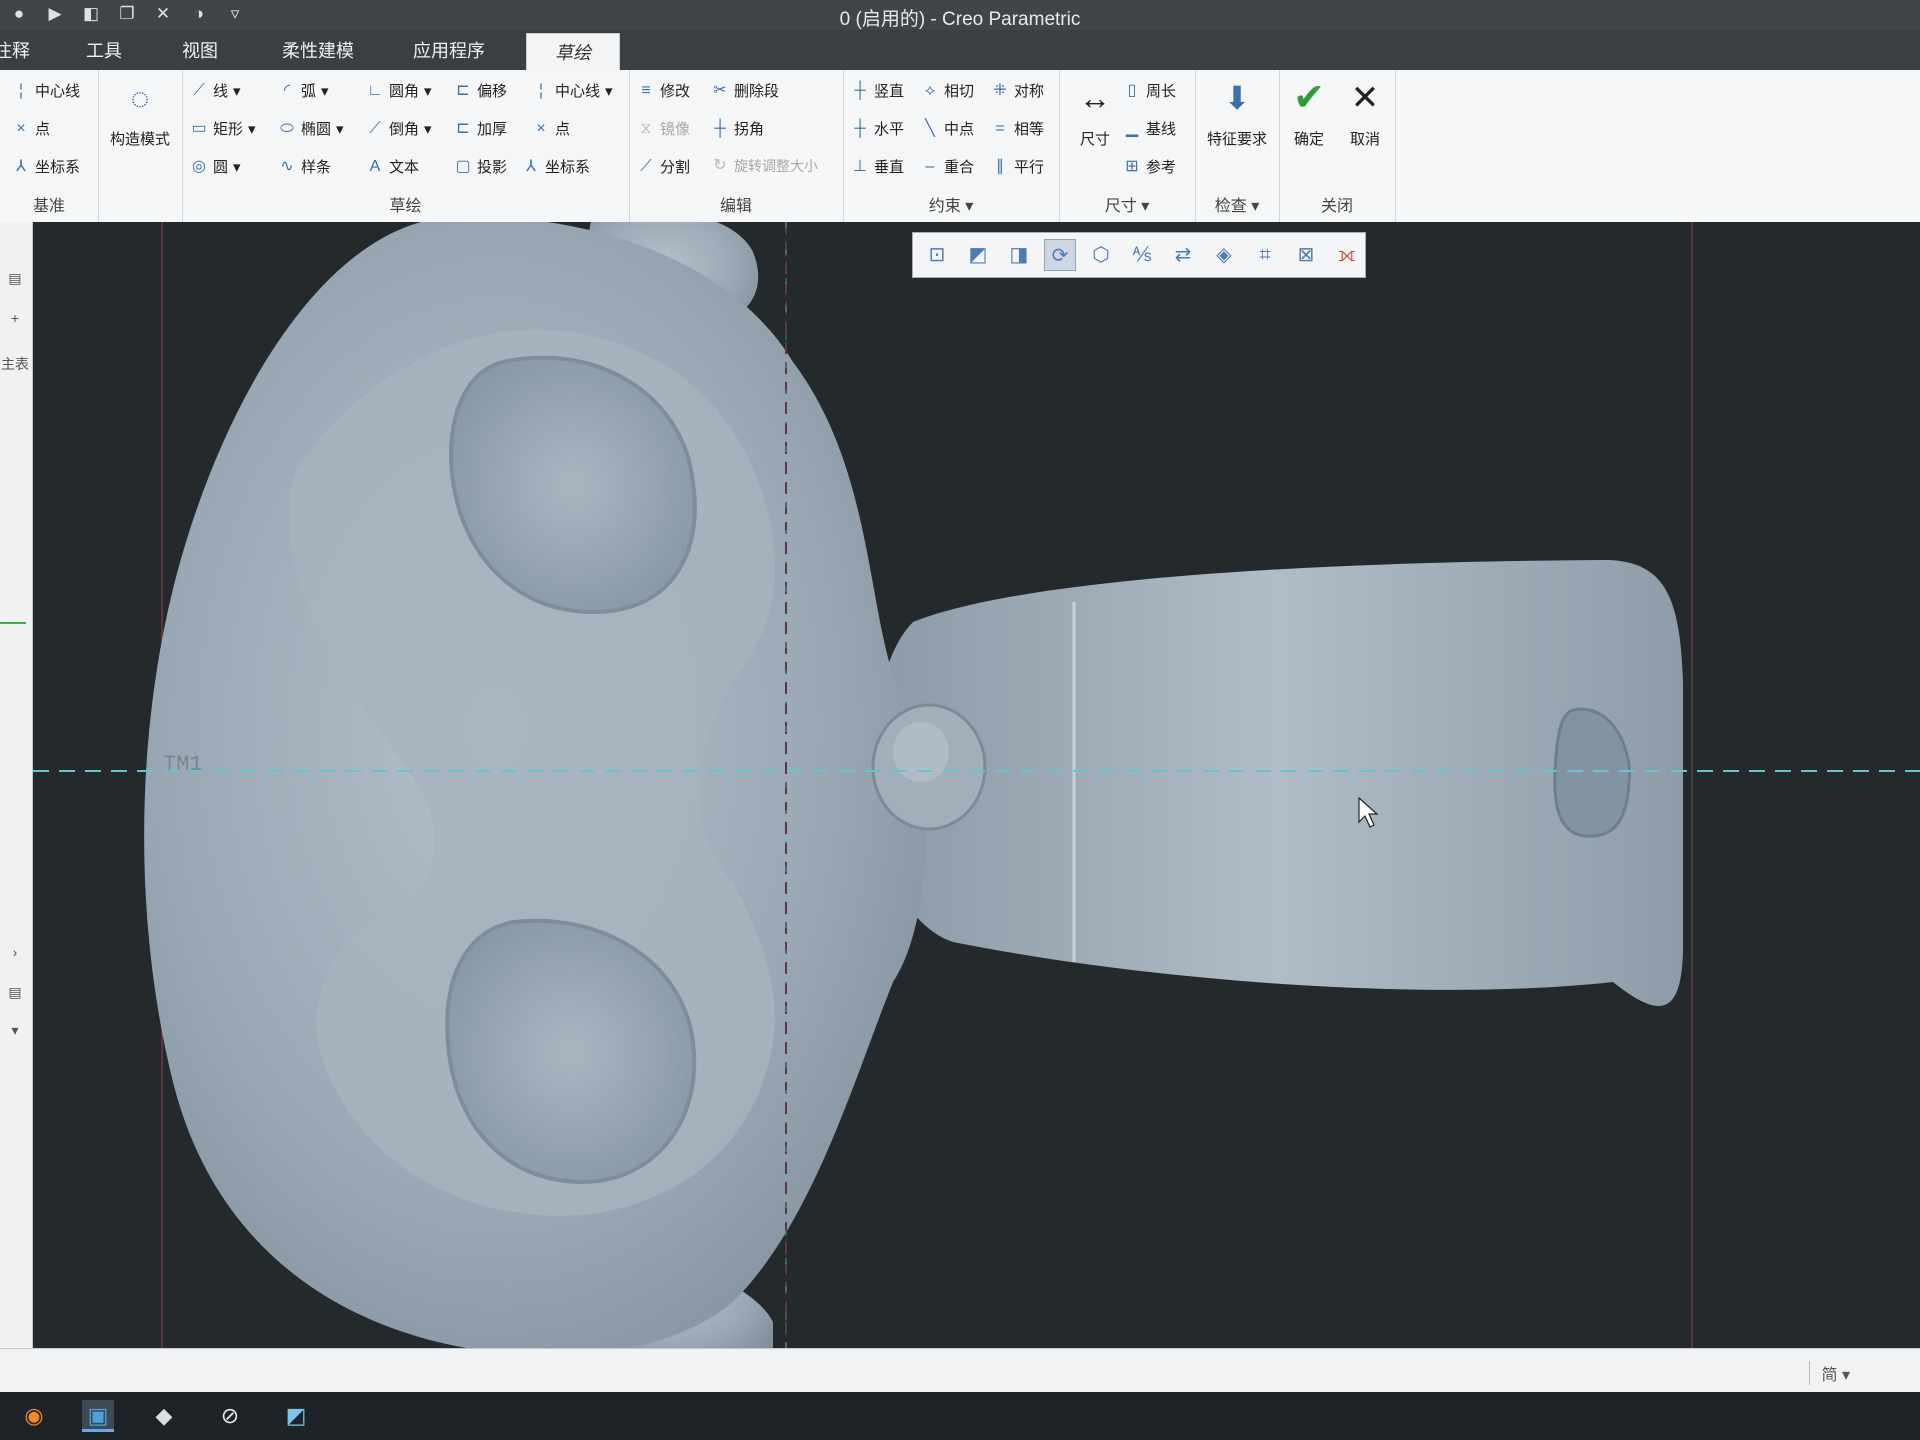 The width and height of the screenshot is (1920, 1440). Describe the element at coordinates (31, 128) in the screenshot. I see `point-button: × 点` at that location.